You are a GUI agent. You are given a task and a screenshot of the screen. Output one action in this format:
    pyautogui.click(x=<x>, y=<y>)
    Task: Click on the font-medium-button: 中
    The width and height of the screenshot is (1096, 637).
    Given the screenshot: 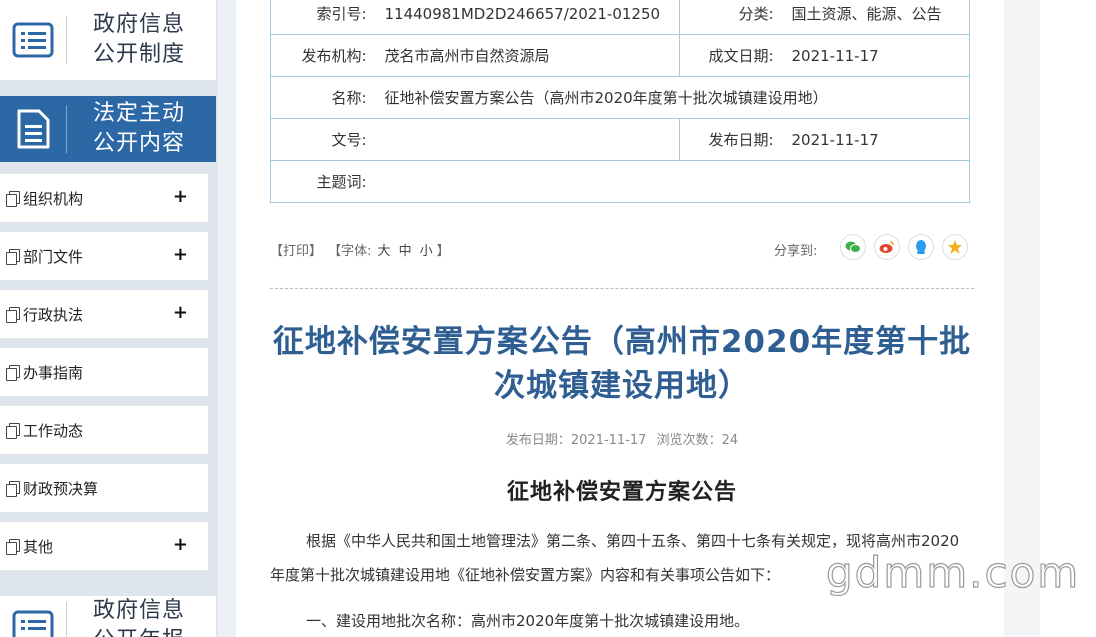 What is the action you would take?
    pyautogui.click(x=405, y=251)
    